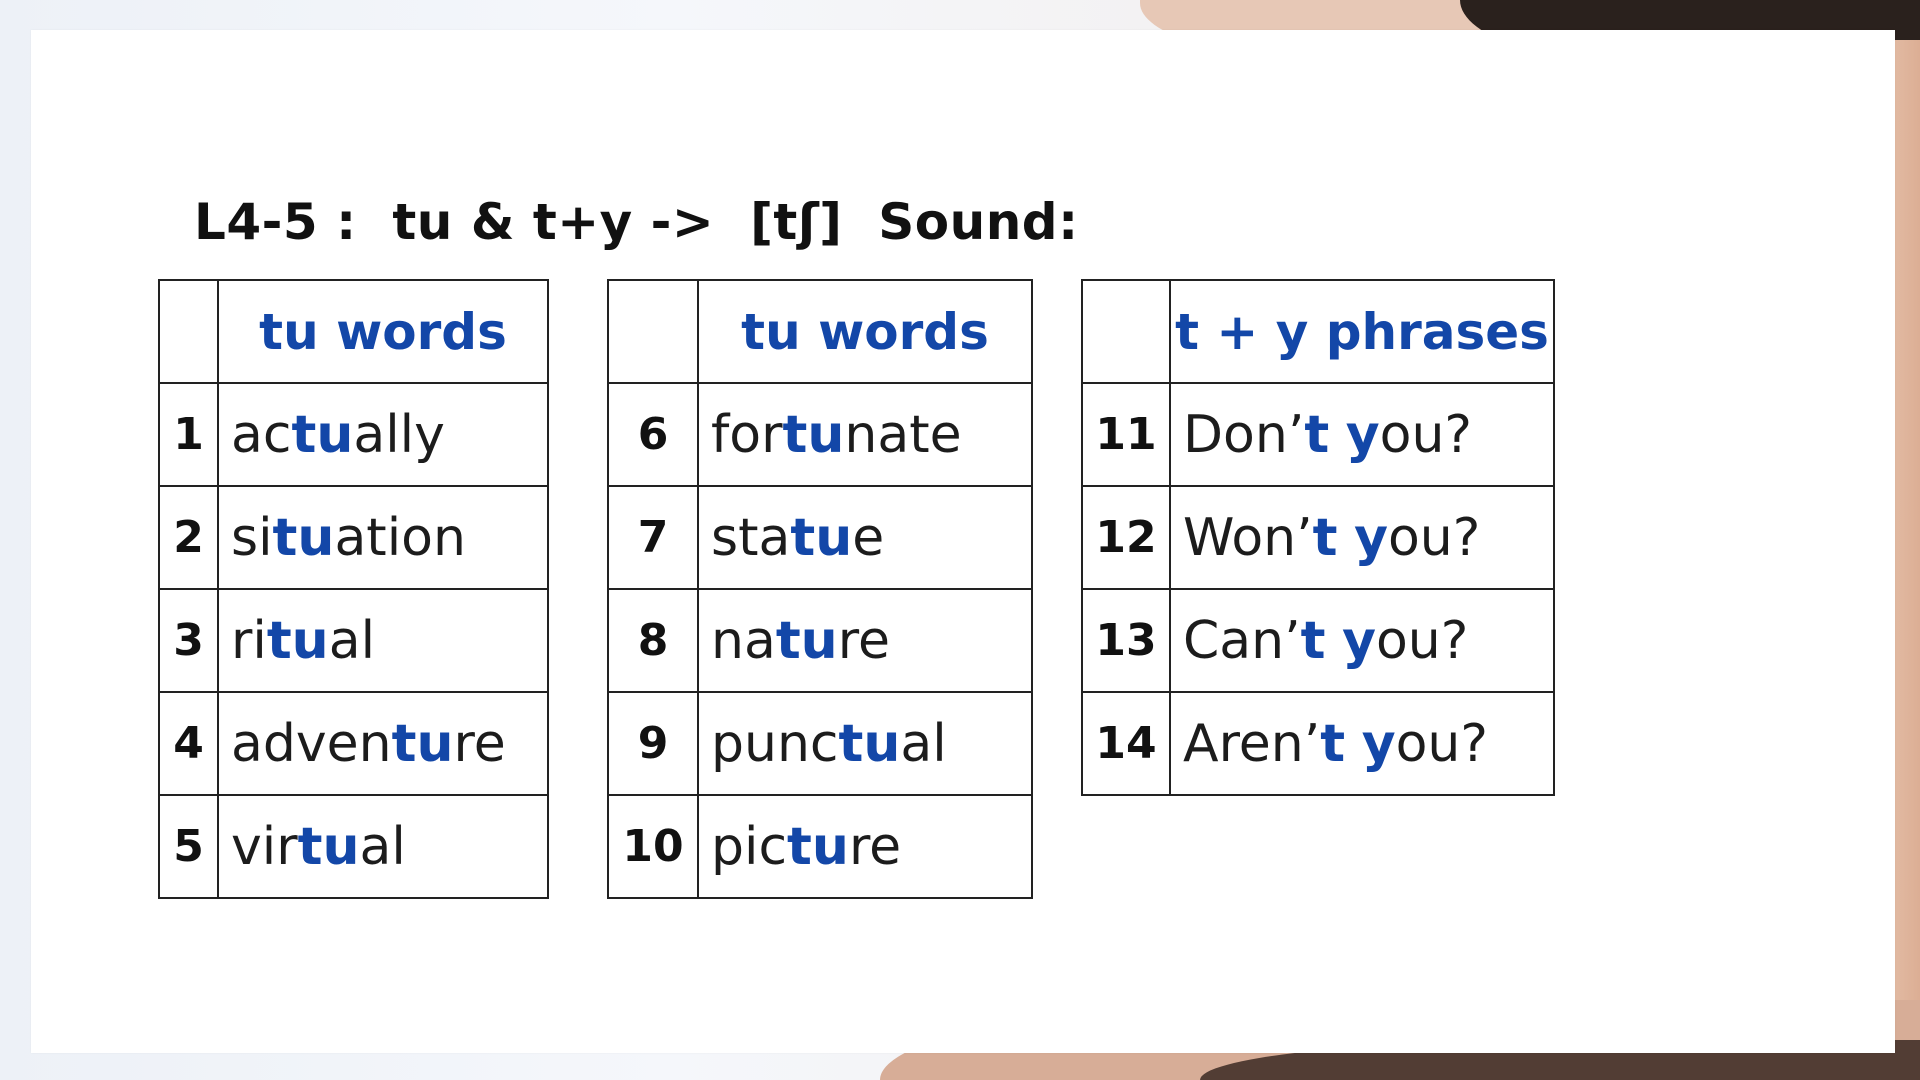 The width and height of the screenshot is (1920, 1080). Describe the element at coordinates (188, 846) in the screenshot. I see `row-number: 5` at that location.